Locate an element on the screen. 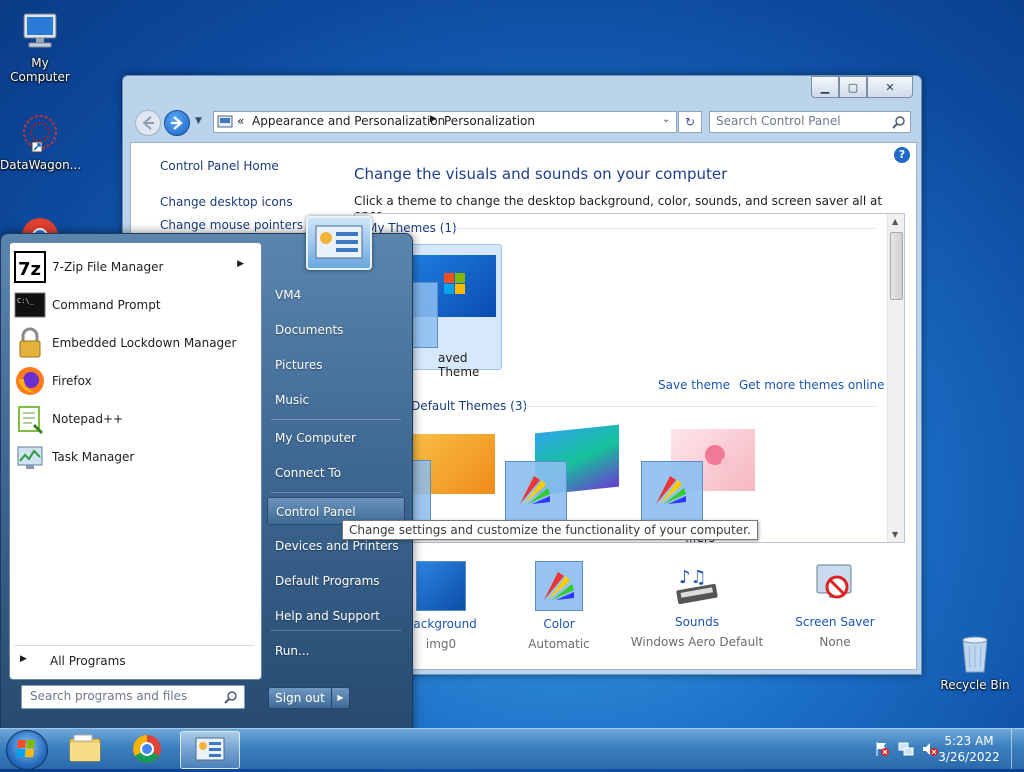 This screenshot has width=1024, height=772. minimize-icon: ▁ is located at coordinates (825, 87).